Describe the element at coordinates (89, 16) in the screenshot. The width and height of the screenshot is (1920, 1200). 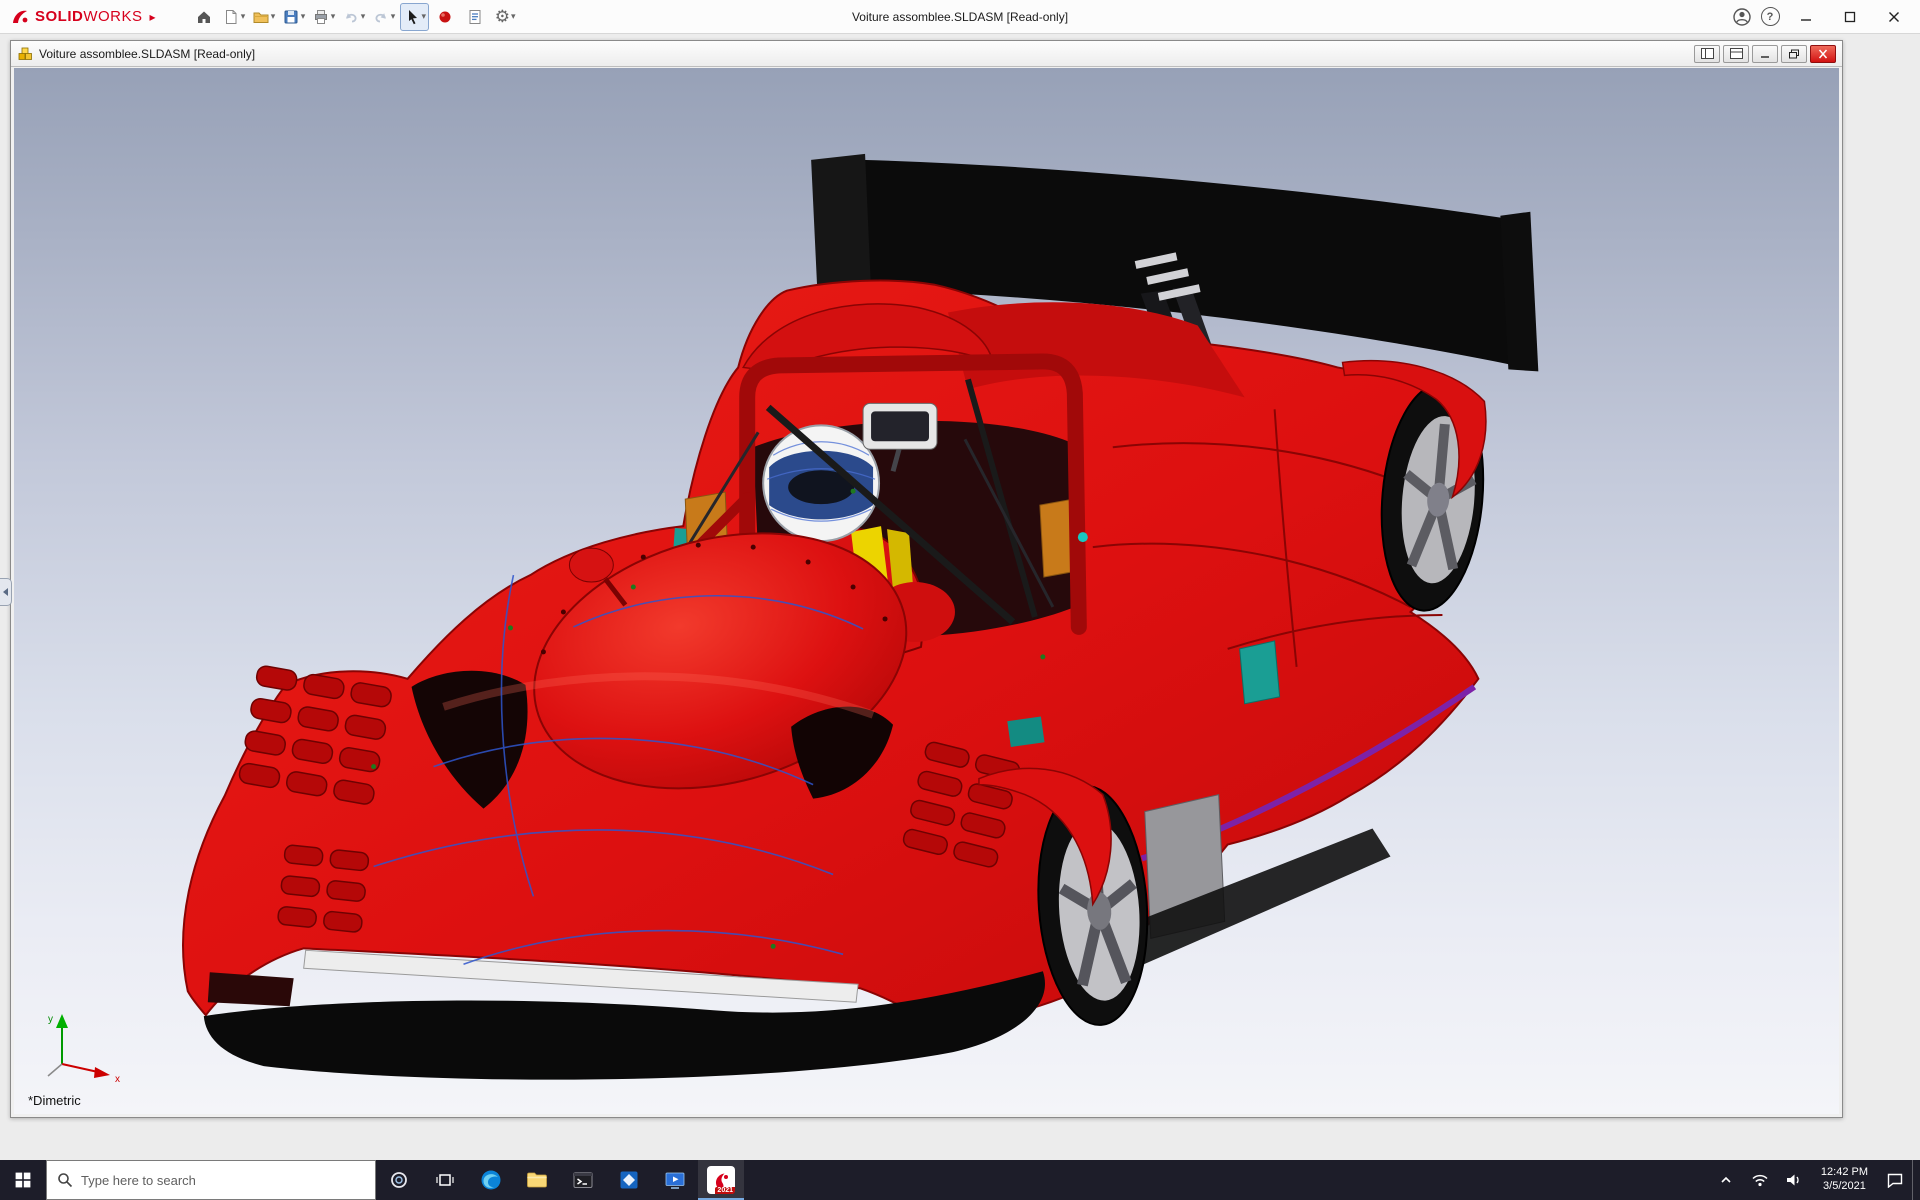
I see `brand-wordmark: SOLIDWORKS` at that location.